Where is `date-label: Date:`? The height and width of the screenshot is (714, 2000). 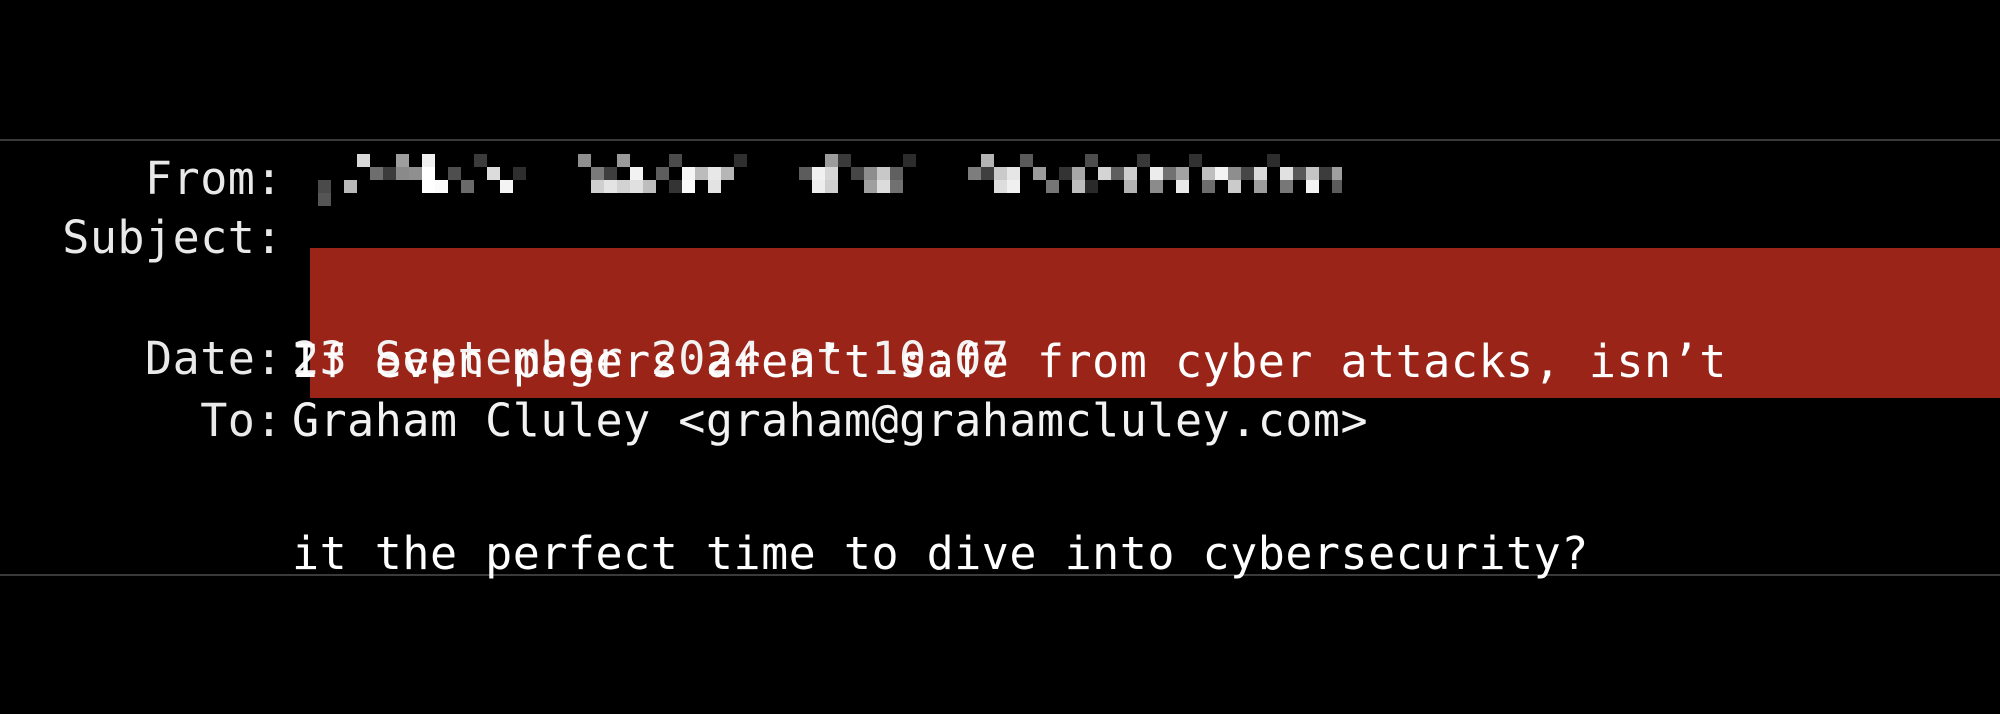 date-label: Date: is located at coordinates (214, 358).